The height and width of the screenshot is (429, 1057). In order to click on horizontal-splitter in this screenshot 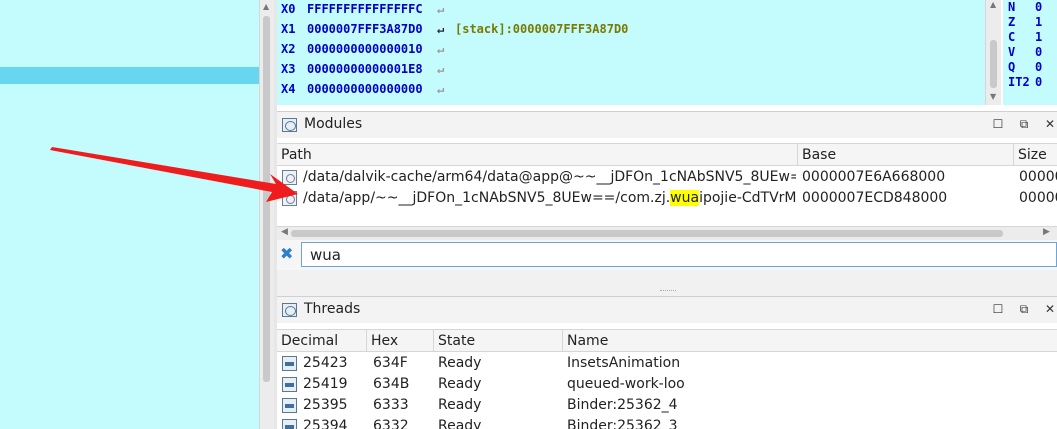, I will do `click(667, 283)`.